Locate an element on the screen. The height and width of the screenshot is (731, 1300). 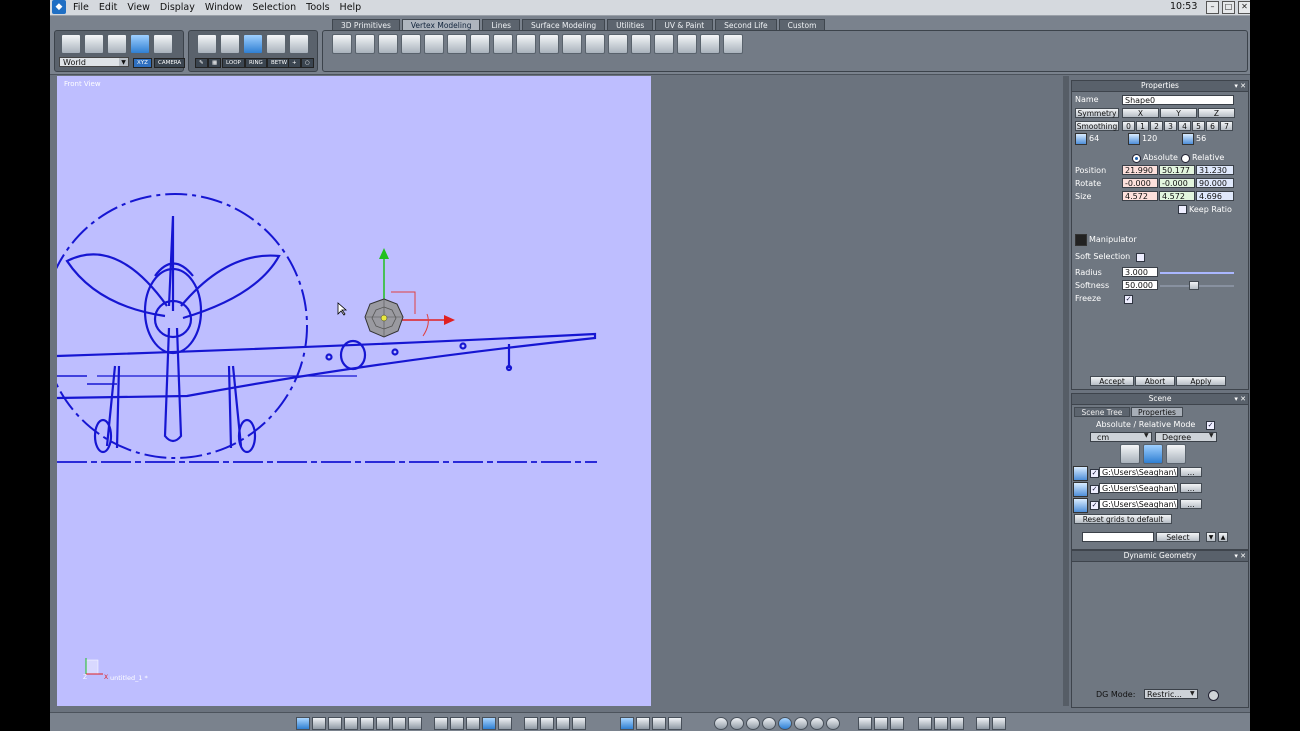
render-settings-icon is located at coordinates (957, 723).